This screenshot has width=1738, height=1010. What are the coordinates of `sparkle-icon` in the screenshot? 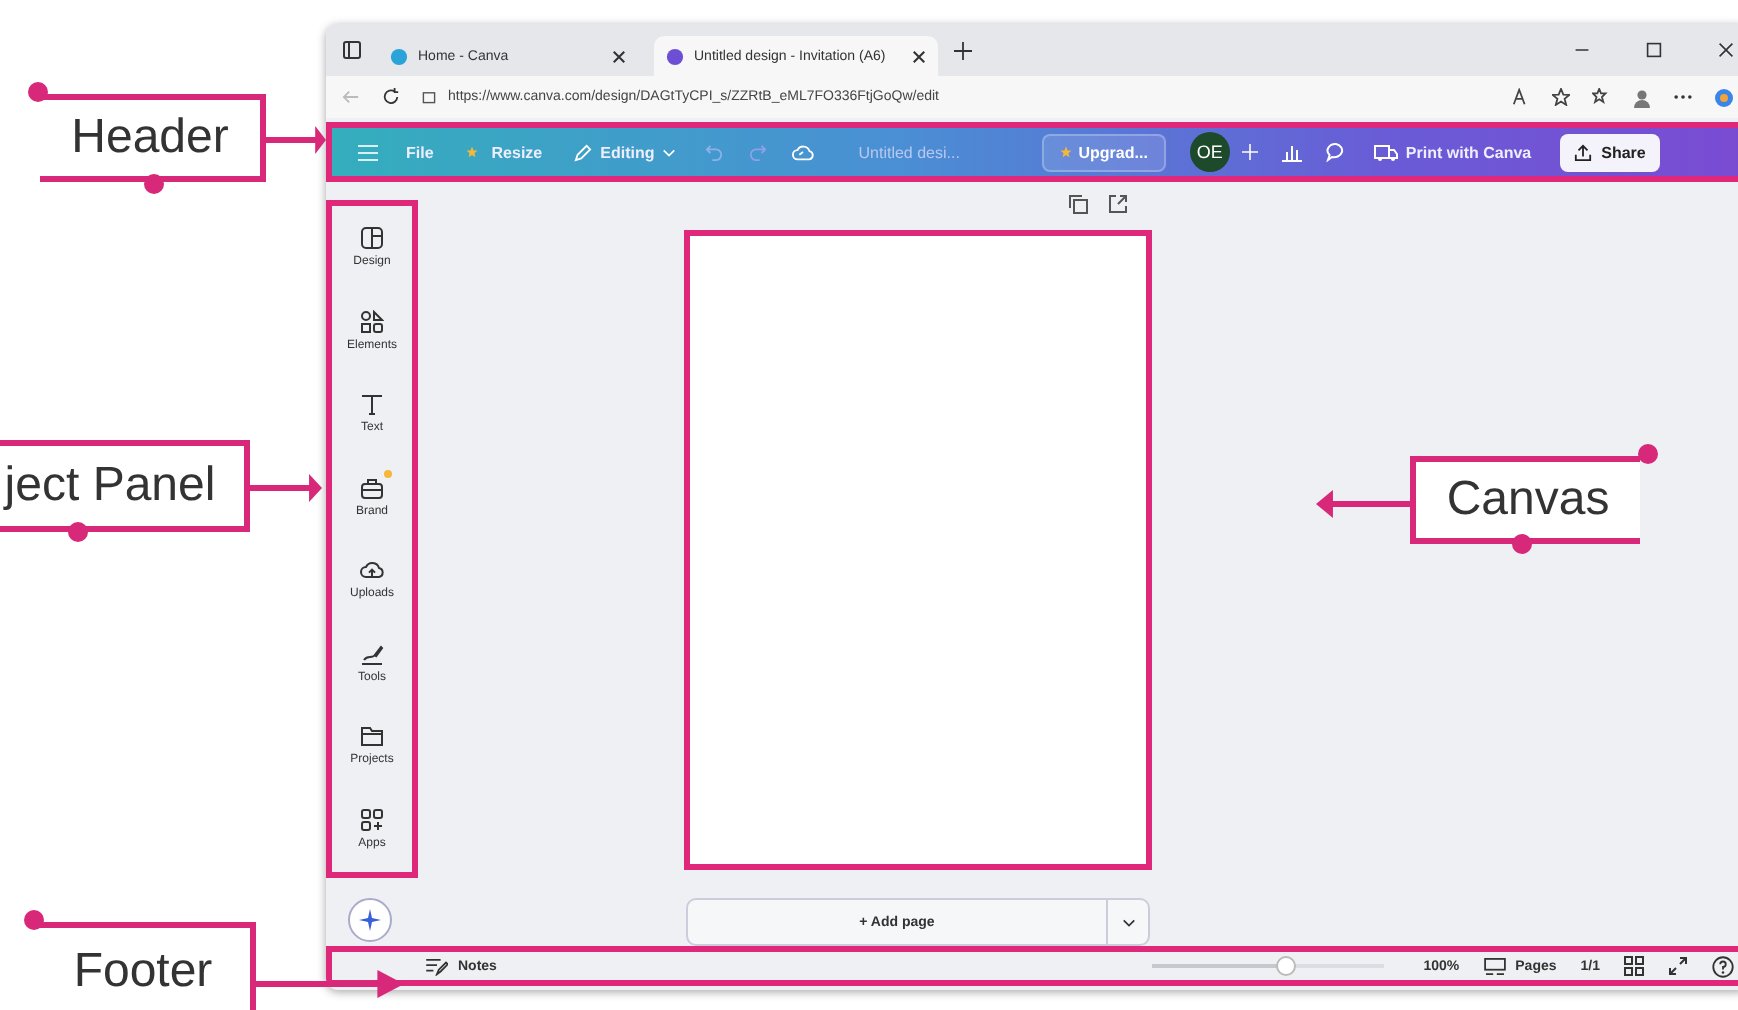 It's located at (370, 920).